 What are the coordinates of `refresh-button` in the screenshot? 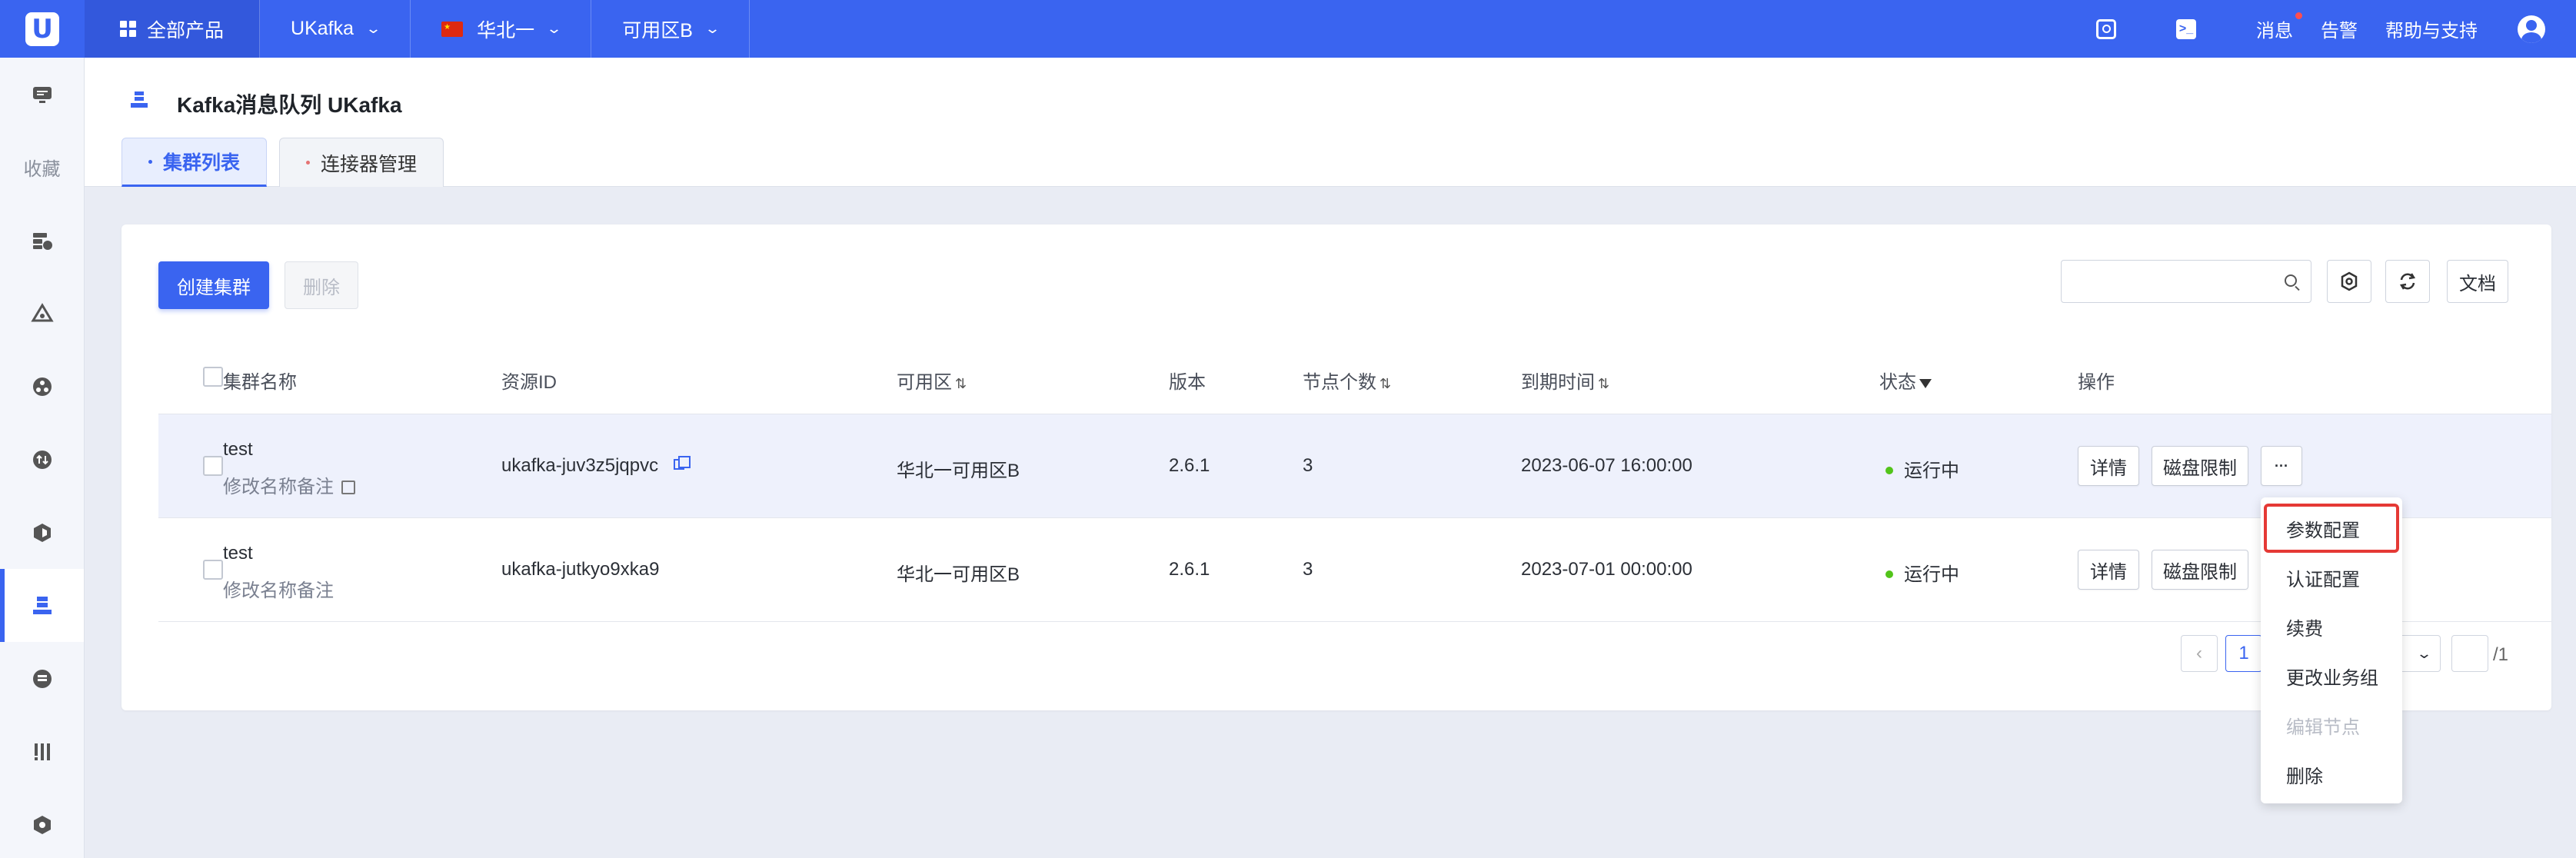 It's located at (2408, 281).